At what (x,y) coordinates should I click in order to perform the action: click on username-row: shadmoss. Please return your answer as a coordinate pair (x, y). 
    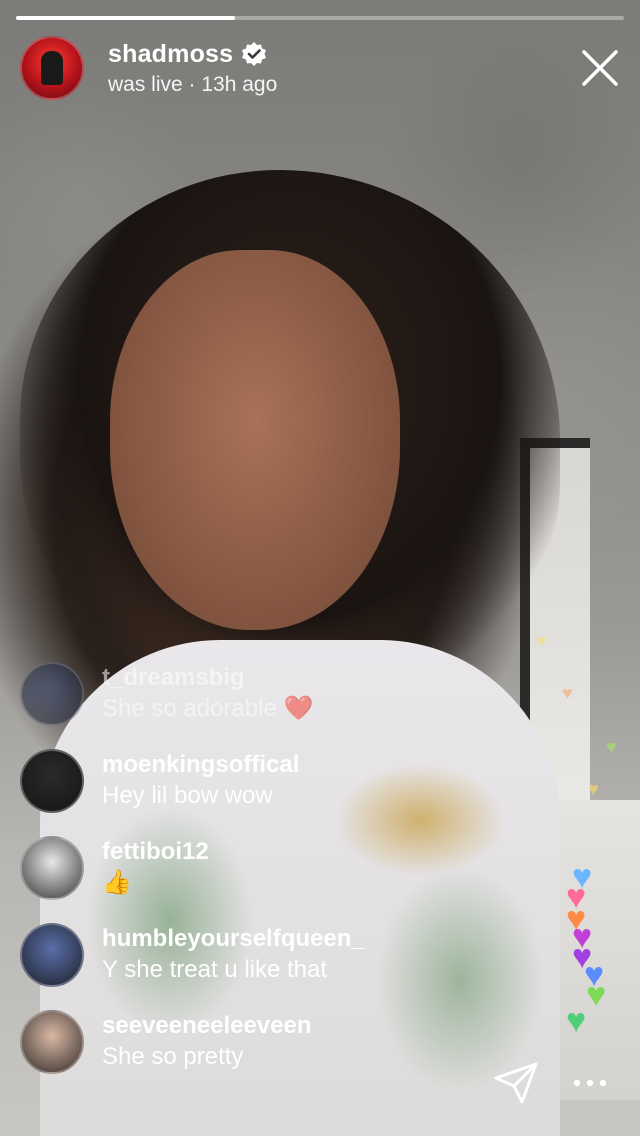
    Looking at the image, I should click on (192, 54).